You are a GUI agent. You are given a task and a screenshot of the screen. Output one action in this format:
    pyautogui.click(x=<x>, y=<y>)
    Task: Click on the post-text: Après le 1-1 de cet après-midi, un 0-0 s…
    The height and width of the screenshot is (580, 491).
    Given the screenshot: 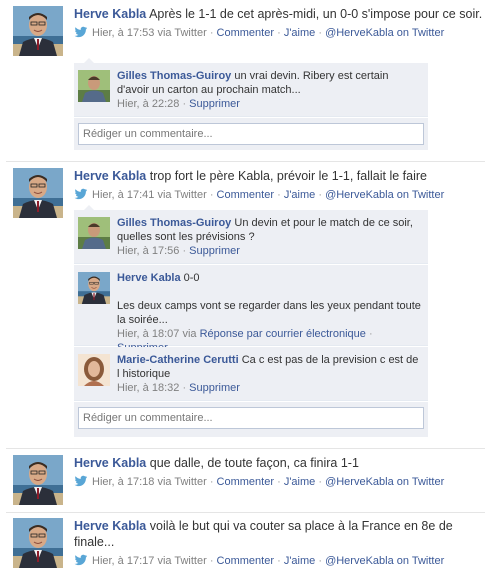 What is the action you would take?
    pyautogui.click(x=316, y=14)
    